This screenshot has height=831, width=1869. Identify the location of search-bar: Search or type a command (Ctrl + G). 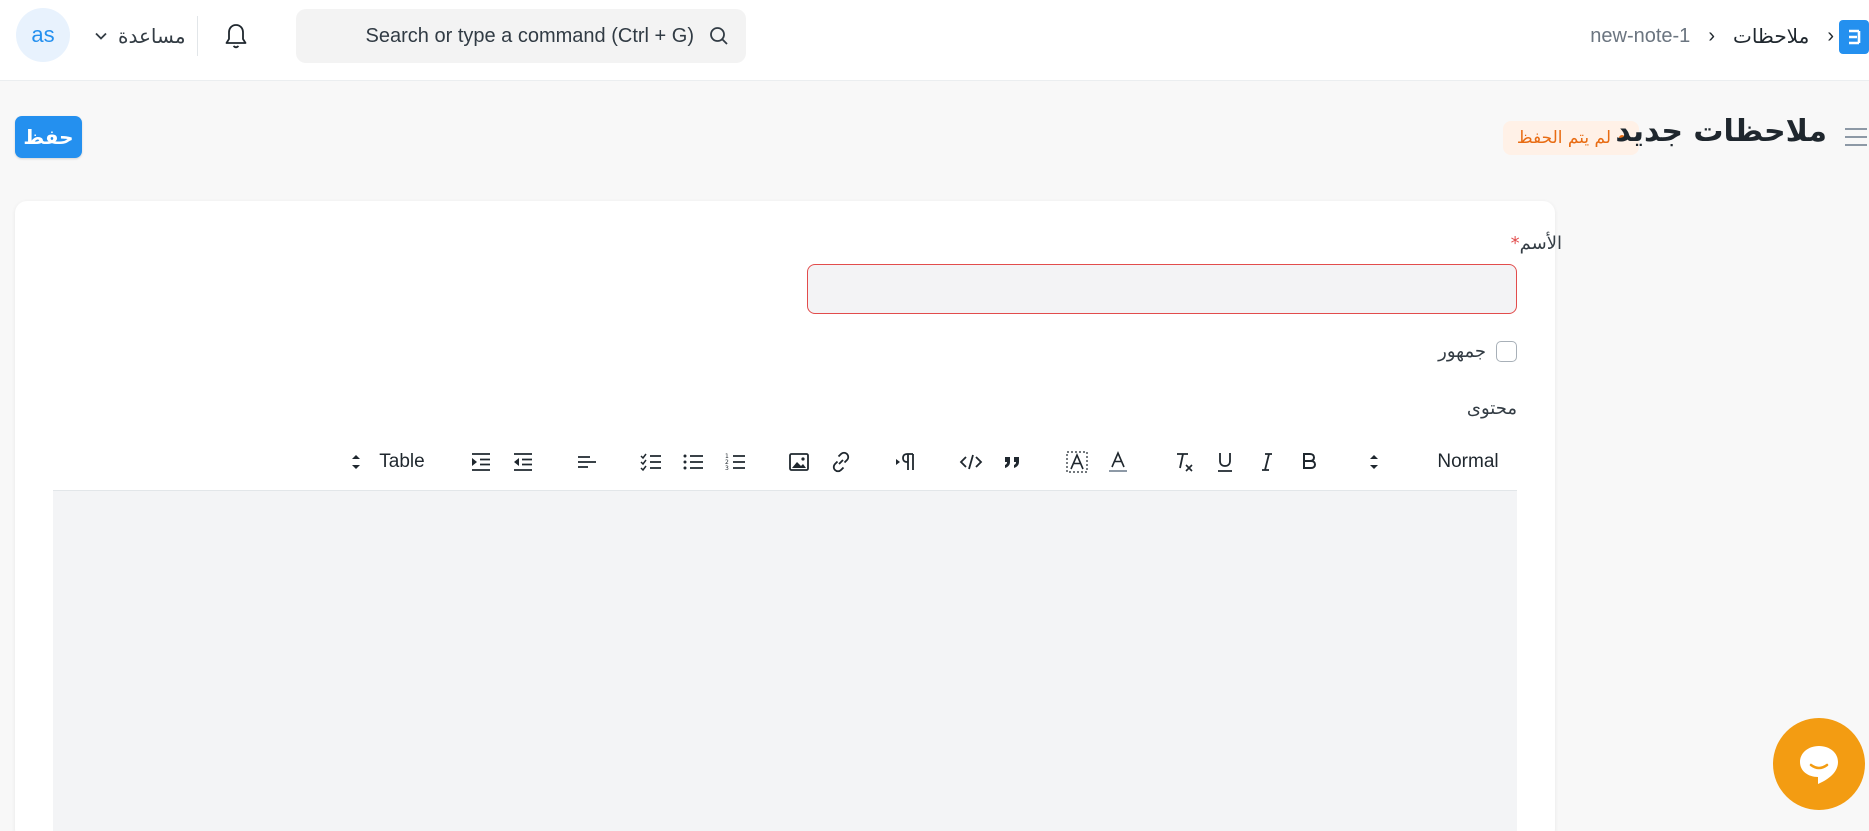
(521, 36).